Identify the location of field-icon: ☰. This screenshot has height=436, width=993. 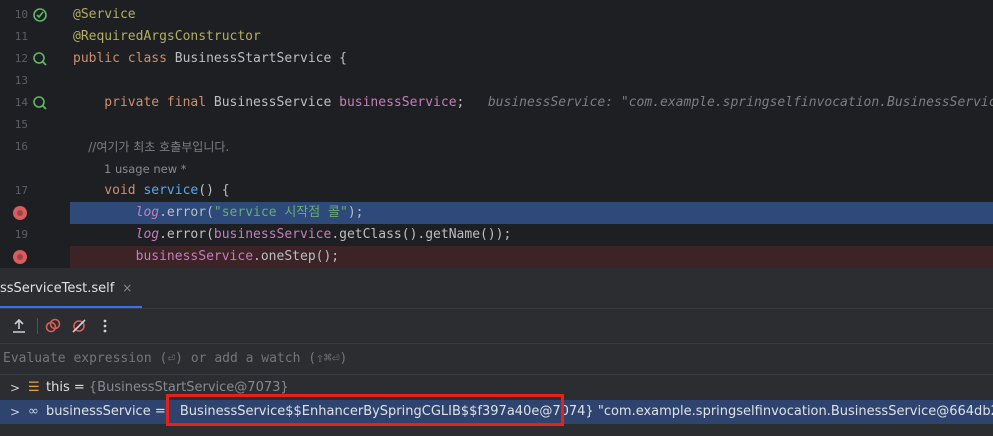
(34, 387).